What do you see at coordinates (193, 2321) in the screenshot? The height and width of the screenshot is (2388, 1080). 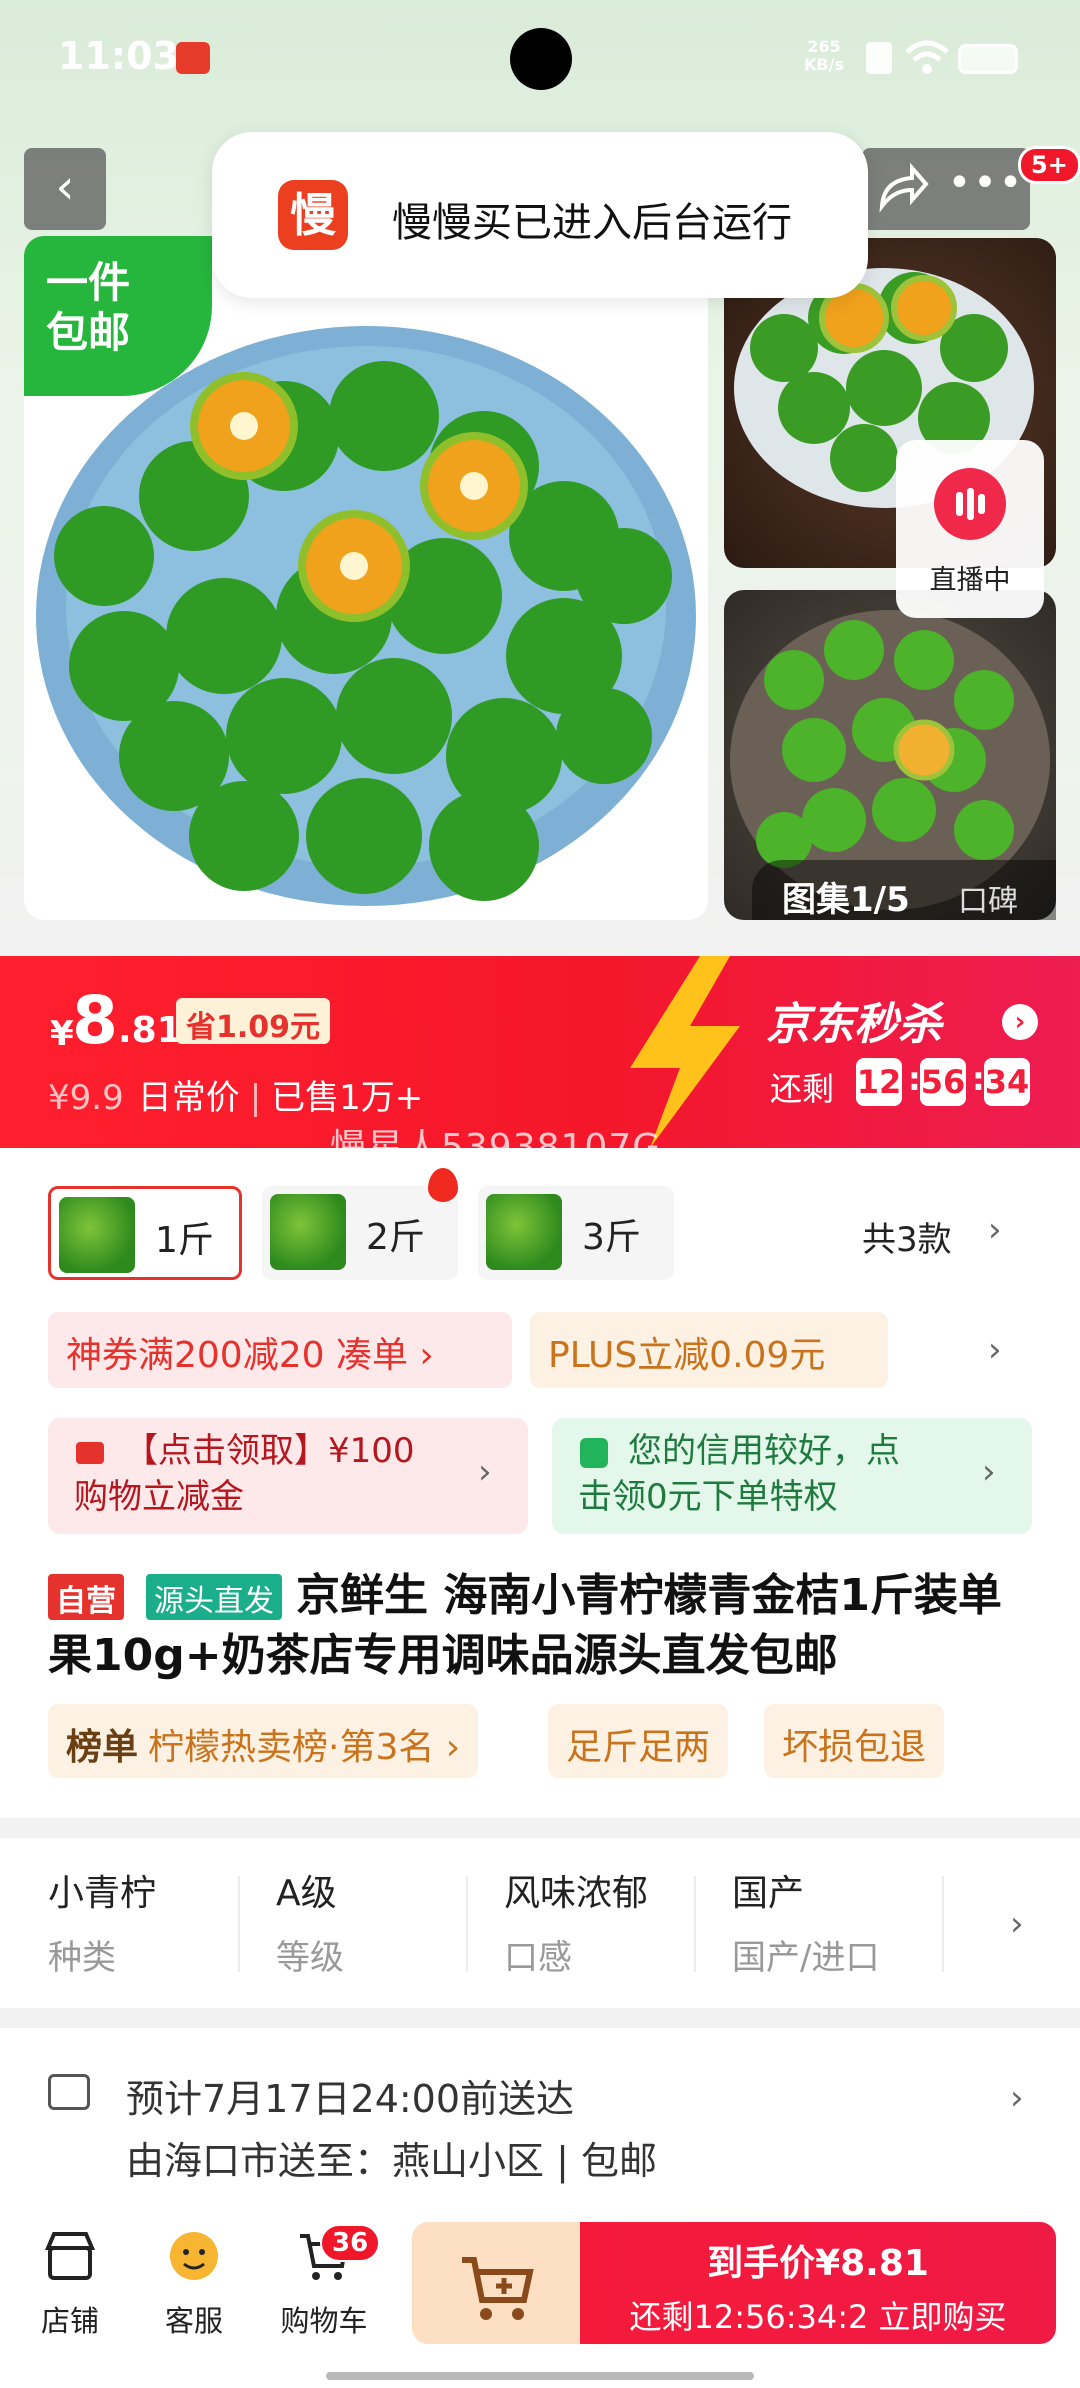 I see `customer-service-label: 客服` at bounding box center [193, 2321].